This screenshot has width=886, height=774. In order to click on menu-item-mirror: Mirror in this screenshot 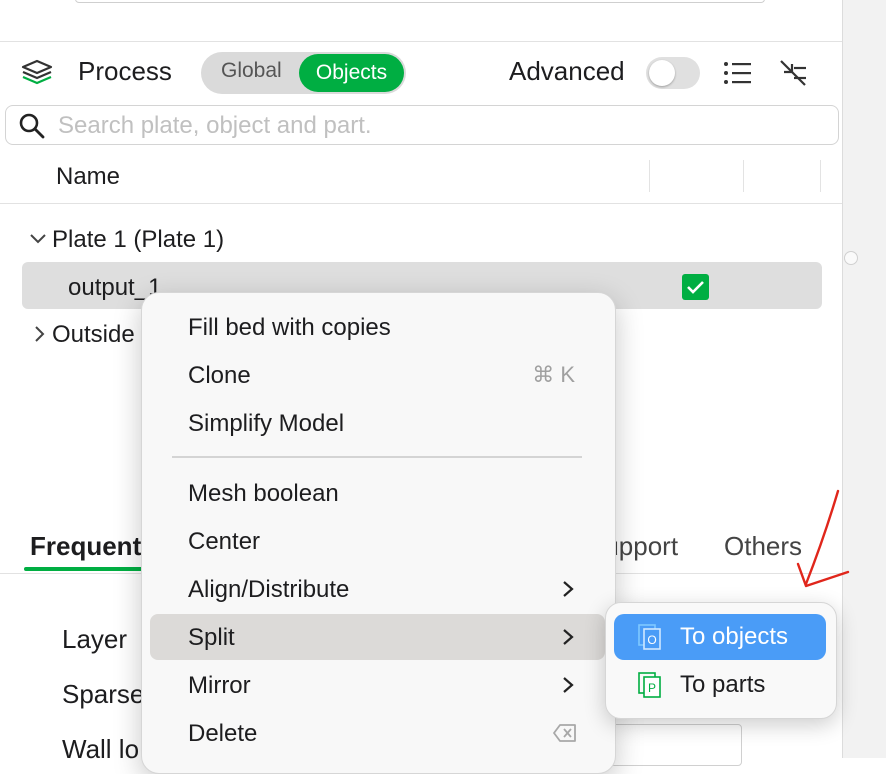, I will do `click(377, 685)`.